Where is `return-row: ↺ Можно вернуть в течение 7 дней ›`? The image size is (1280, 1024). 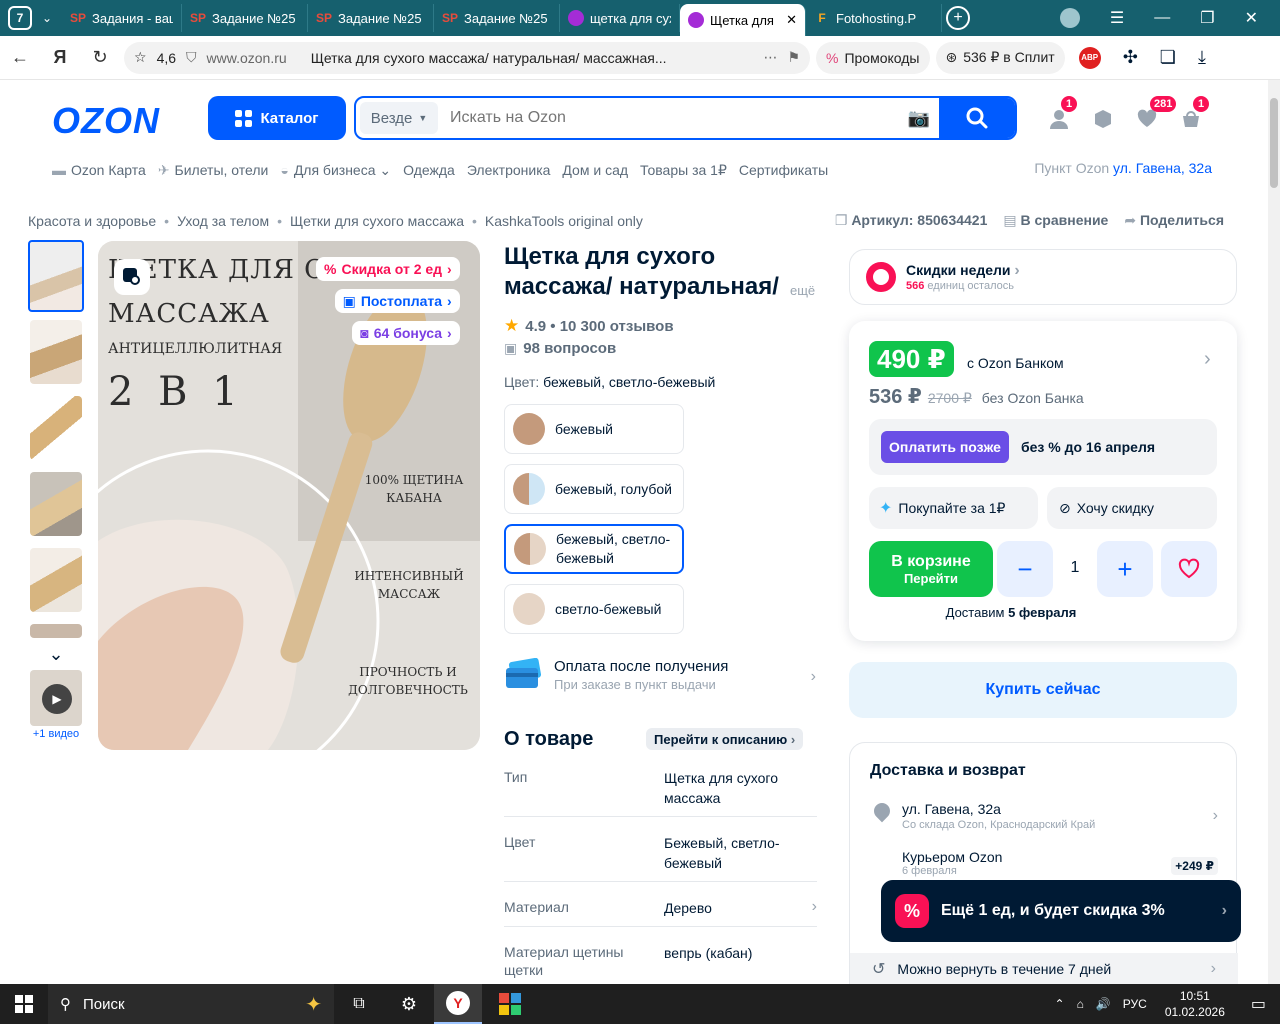
return-row: ↺ Можно вернуть в течение 7 дней › is located at coordinates (1044, 969).